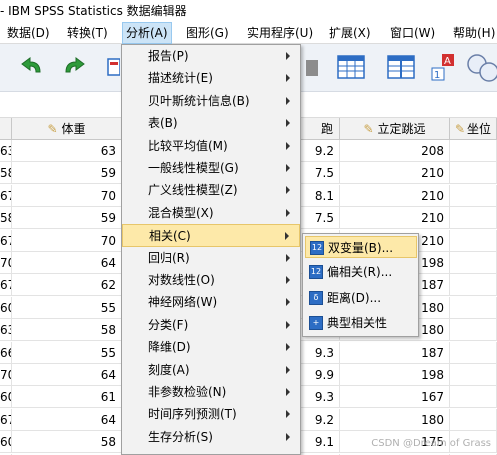 Image resolution: width=497 pixels, height=455 pixels. Describe the element at coordinates (28, 33) in the screenshot. I see `menu-data: 数据(D)` at that location.